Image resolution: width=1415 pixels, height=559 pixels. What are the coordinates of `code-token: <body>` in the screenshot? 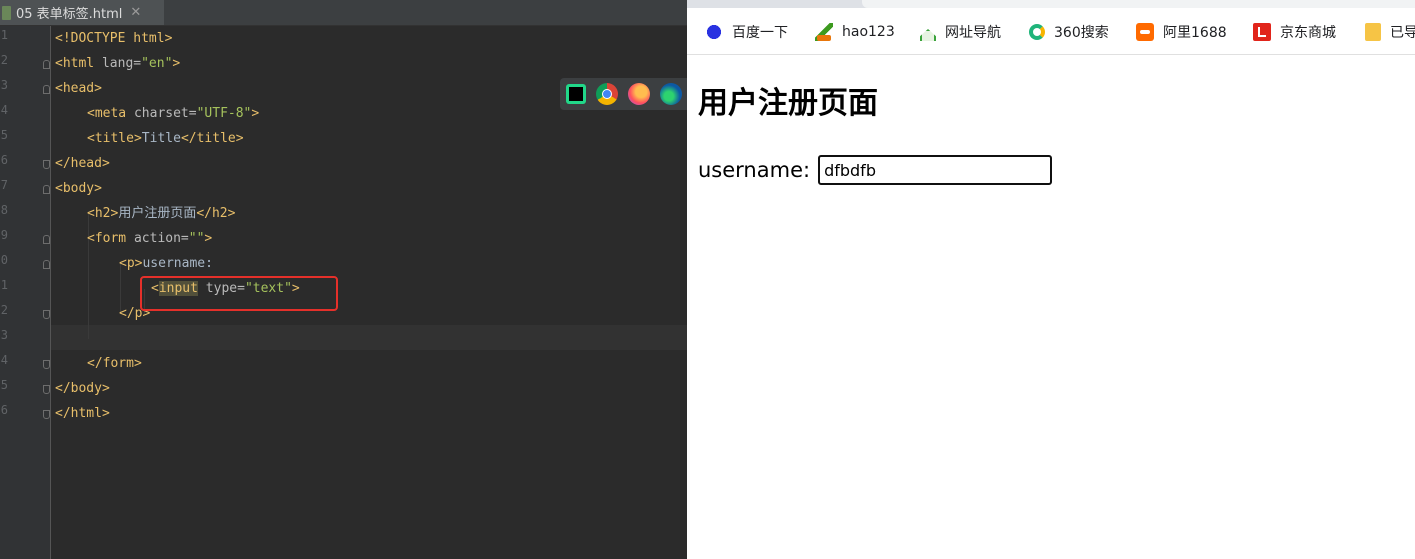 It's located at (78, 188).